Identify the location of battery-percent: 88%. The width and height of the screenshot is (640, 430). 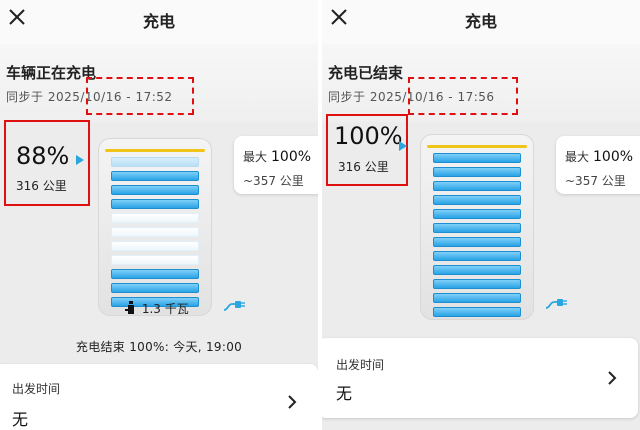
(43, 156).